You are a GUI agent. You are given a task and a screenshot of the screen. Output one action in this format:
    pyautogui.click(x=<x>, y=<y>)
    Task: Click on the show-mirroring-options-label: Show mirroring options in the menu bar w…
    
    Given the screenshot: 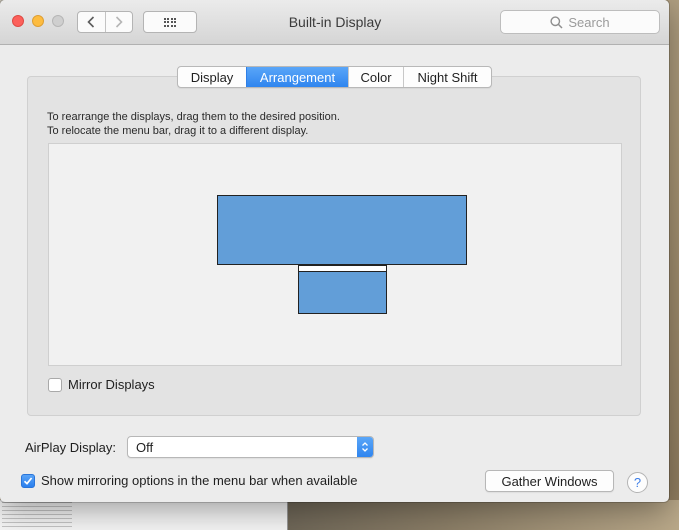 What is the action you would take?
    pyautogui.click(x=199, y=480)
    